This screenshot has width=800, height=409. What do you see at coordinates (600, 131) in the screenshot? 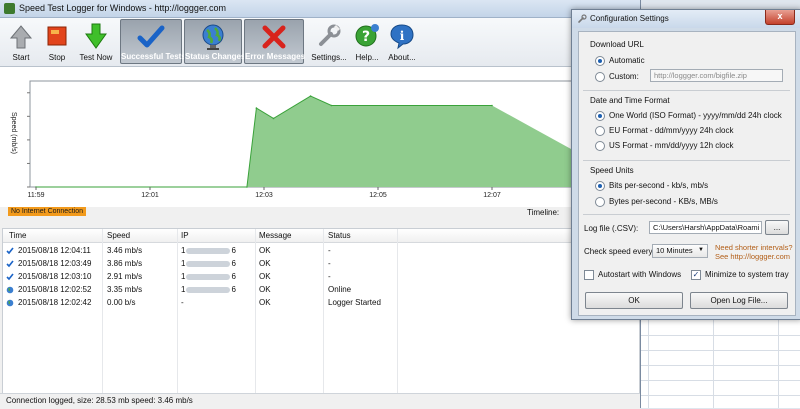
I see `eu-format-radio` at bounding box center [600, 131].